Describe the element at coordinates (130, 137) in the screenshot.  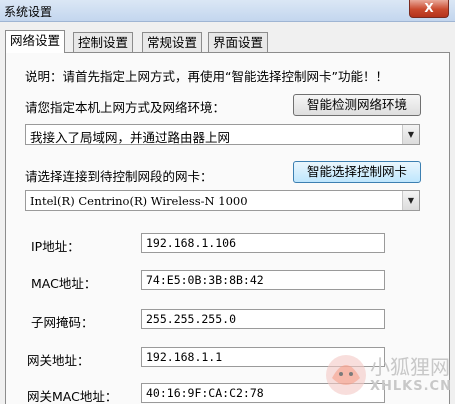
I see `network-env-value: 我接入了局域网，并通过路由器上网` at that location.